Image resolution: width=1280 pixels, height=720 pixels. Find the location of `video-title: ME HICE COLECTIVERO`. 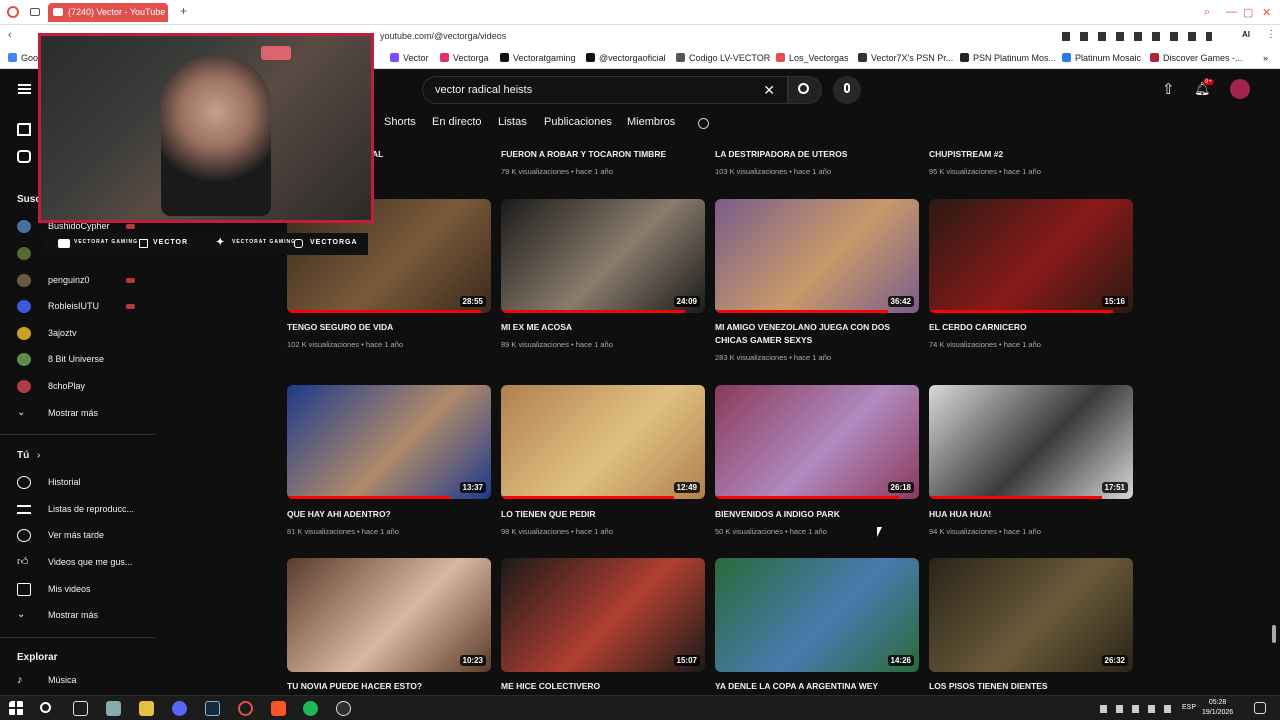

video-title: ME HICE COLECTIVERO is located at coordinates (603, 686).